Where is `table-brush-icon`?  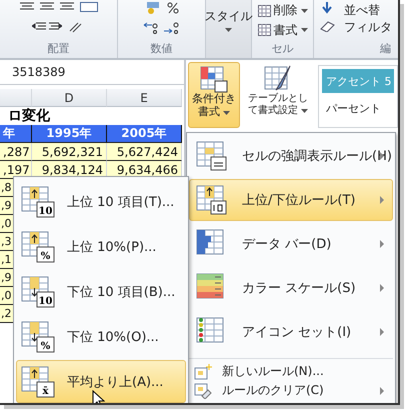 table-brush-icon is located at coordinates (278, 79).